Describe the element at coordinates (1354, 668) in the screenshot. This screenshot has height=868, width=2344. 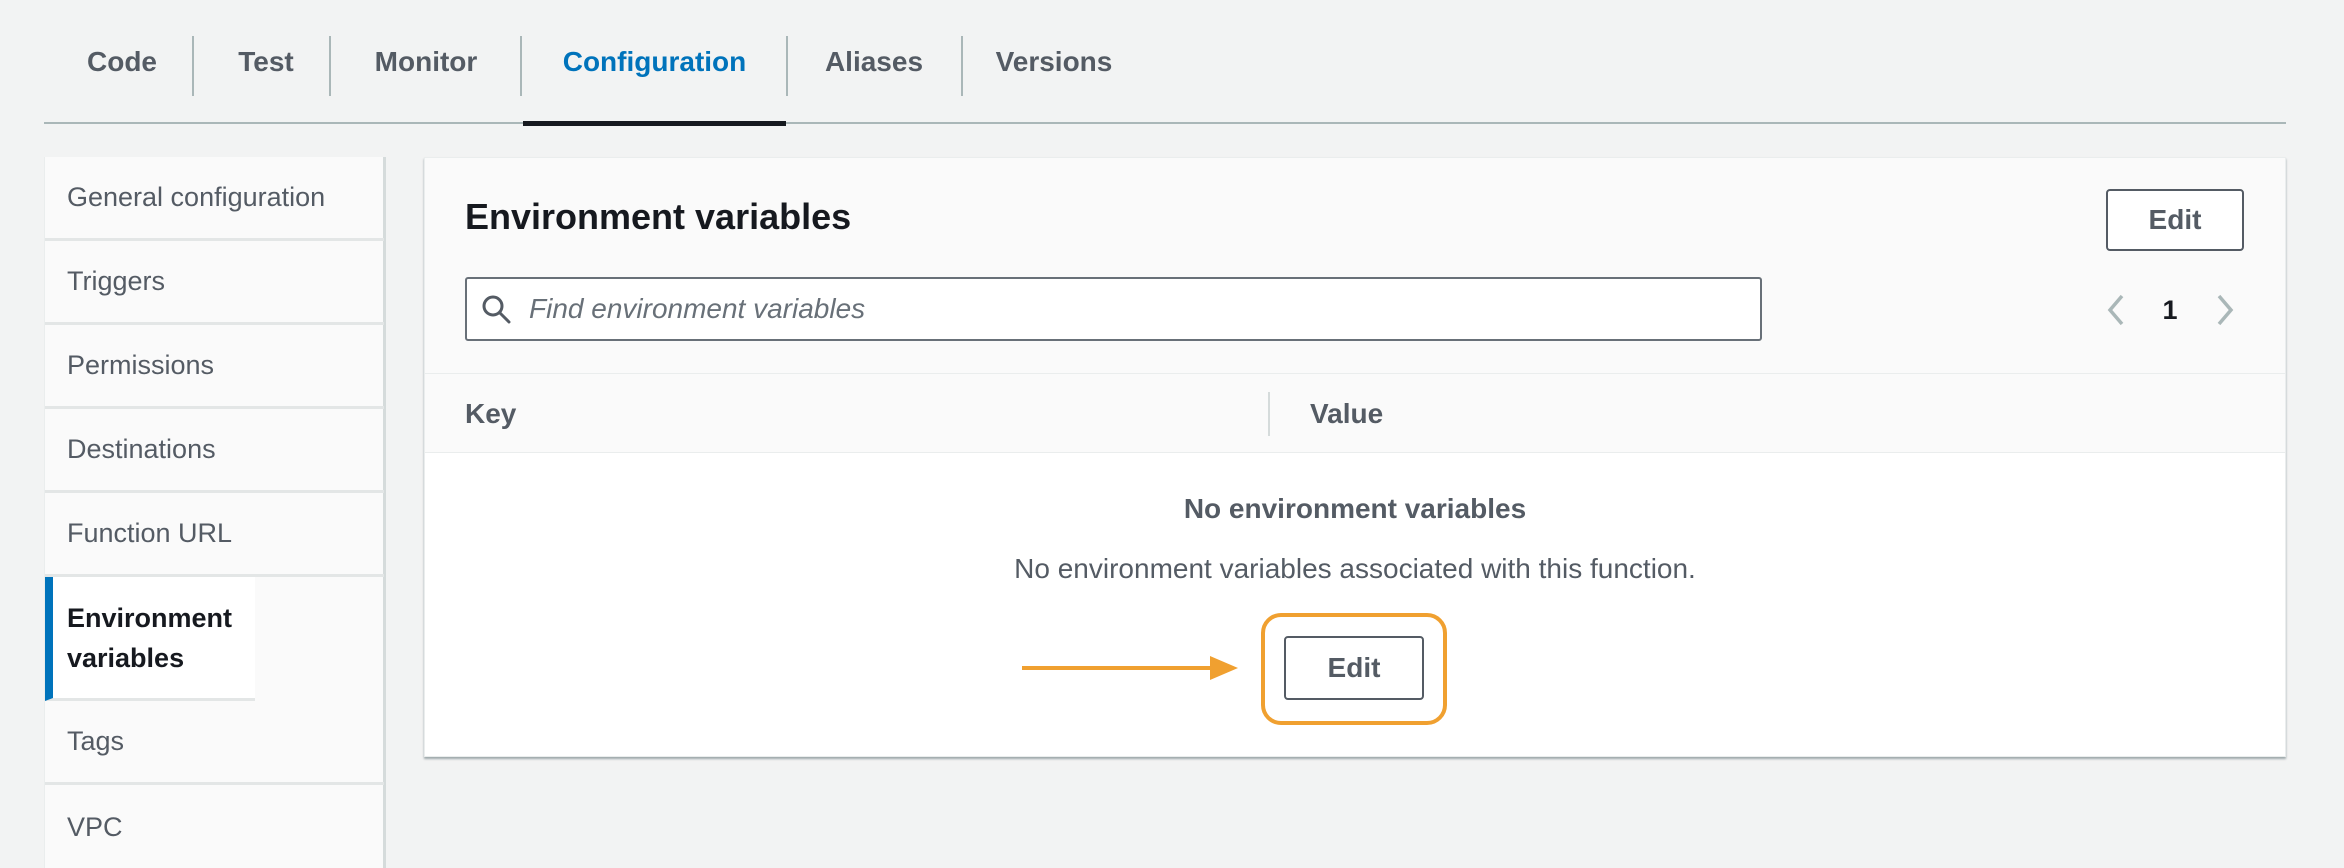
I see `empty-state-edit-button: Edit` at that location.